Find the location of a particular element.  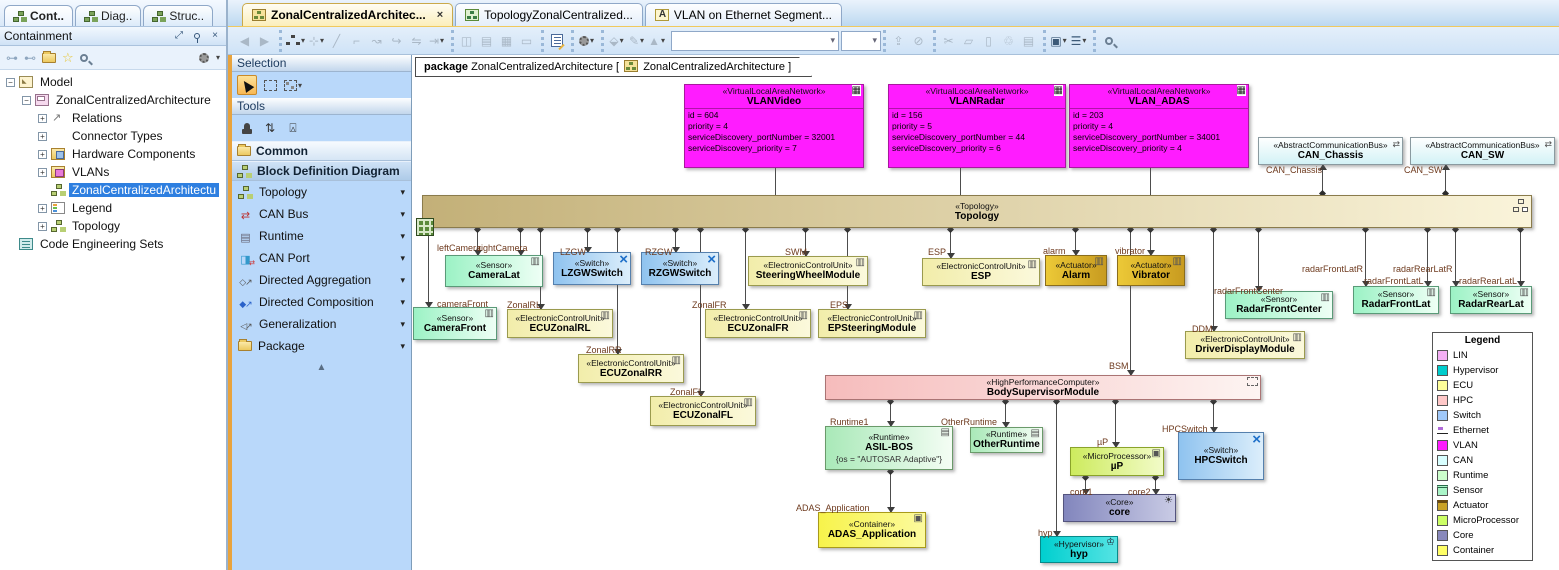

display-options-icon: ☰ ▾ is located at coordinates (1078, 41).